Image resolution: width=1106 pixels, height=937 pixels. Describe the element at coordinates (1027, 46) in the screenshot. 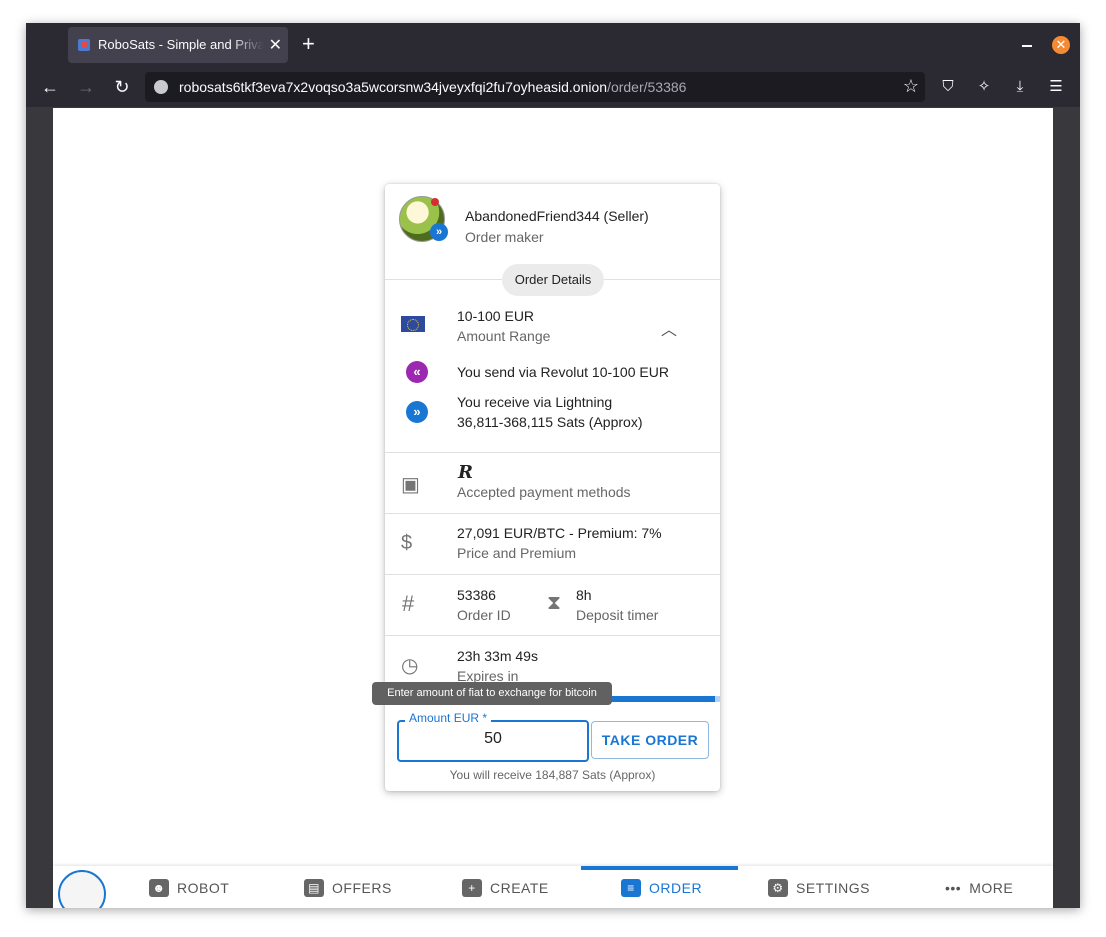

I see `minimize-icon` at that location.